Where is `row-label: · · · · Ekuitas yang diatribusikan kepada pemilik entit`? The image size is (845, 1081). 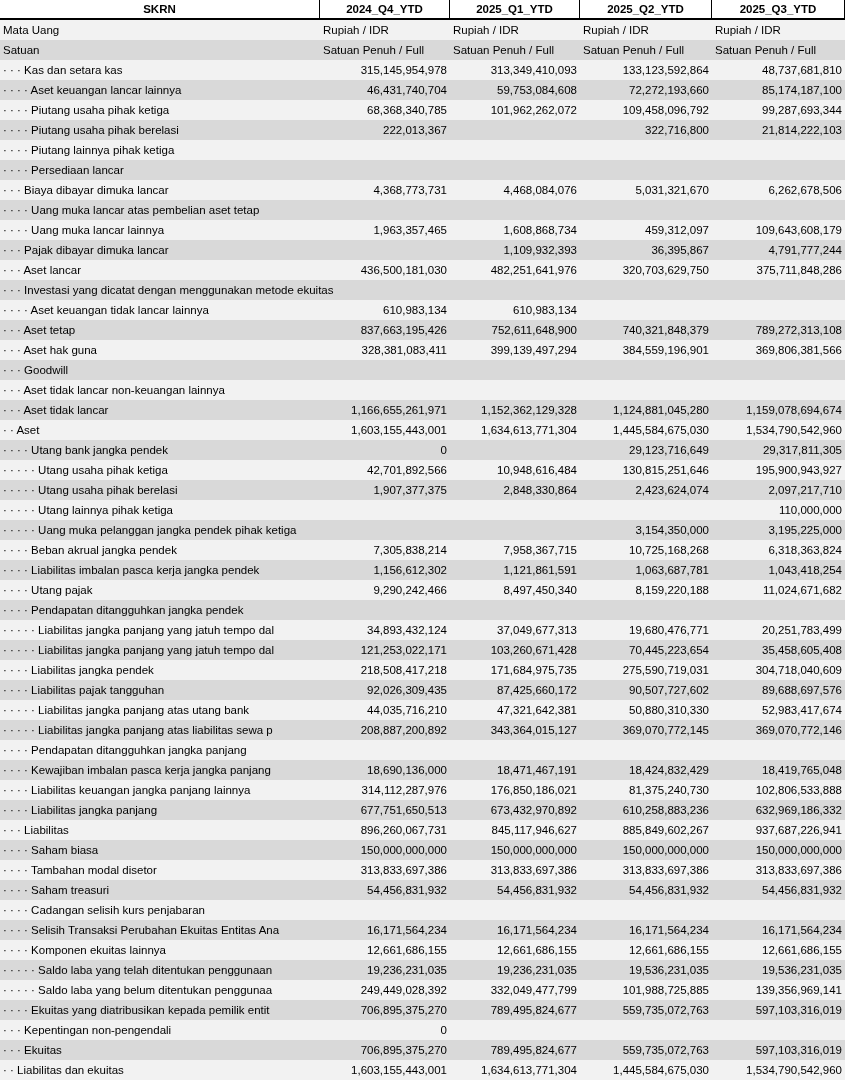 row-label: · · · · Ekuitas yang diatribusikan kepada pemilik entit is located at coordinates (136, 1010).